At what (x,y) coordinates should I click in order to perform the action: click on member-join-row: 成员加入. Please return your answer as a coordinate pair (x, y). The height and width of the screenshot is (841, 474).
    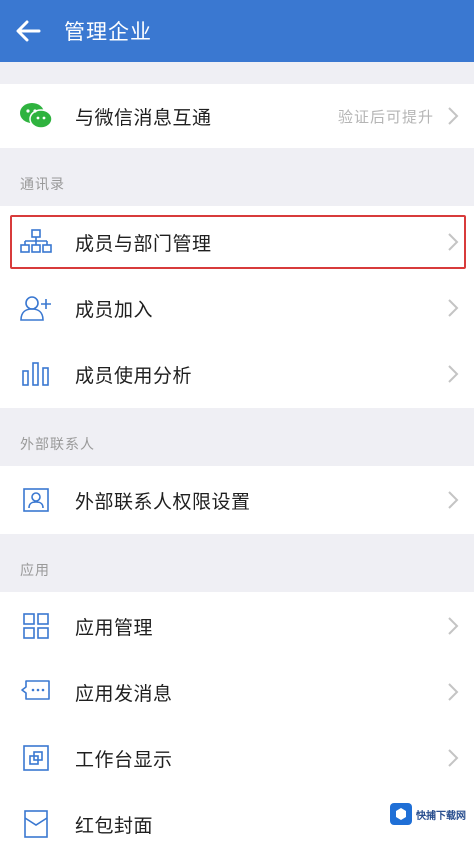
    Looking at the image, I should click on (237, 308).